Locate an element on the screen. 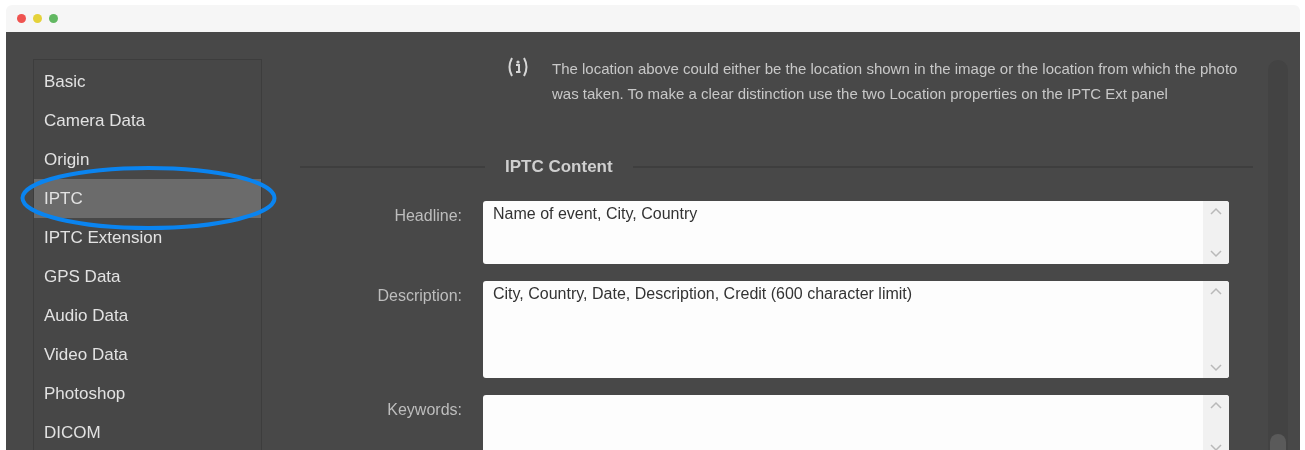 Image resolution: width=1305 pixels, height=450 pixels. sidebar-item: DICOM is located at coordinates (147, 431).